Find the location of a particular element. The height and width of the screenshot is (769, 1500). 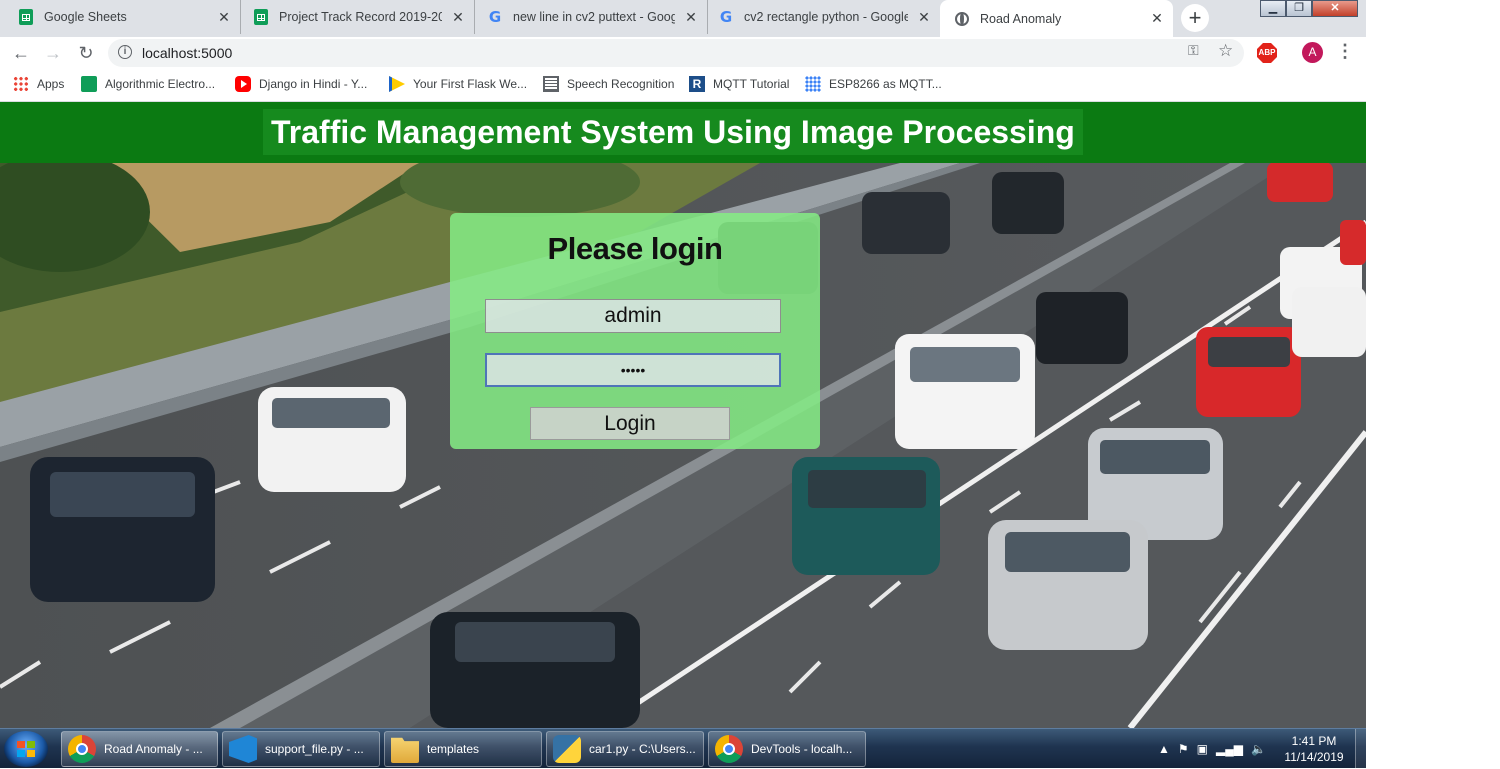

bookmark-label: Speech Recognition is located at coordinates (621, 84).